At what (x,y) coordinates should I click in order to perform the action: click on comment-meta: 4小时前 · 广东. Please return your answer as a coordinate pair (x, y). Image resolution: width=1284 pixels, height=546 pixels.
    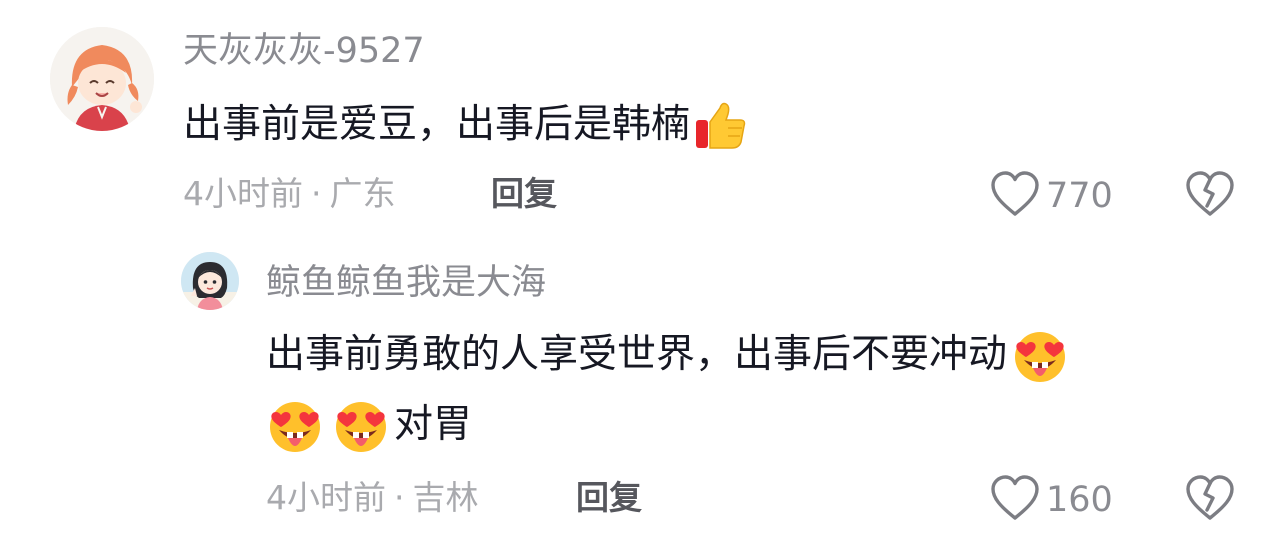
    Looking at the image, I should click on (289, 194).